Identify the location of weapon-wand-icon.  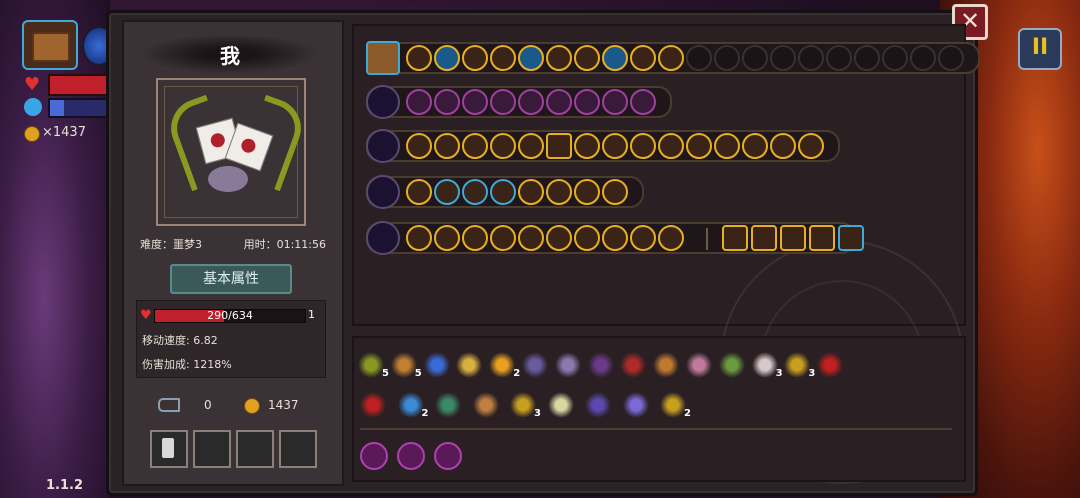
(383, 192).